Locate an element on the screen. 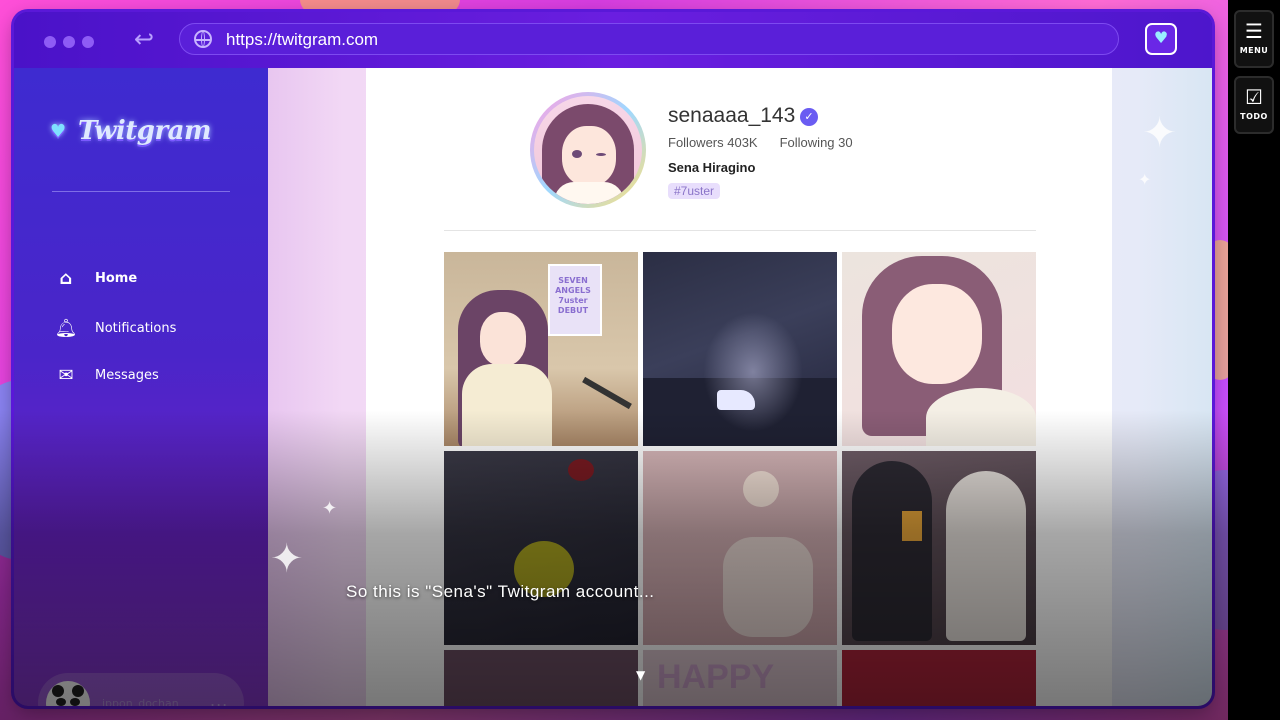  twitgram-logo: ♥ Twitgram is located at coordinates (131, 131).